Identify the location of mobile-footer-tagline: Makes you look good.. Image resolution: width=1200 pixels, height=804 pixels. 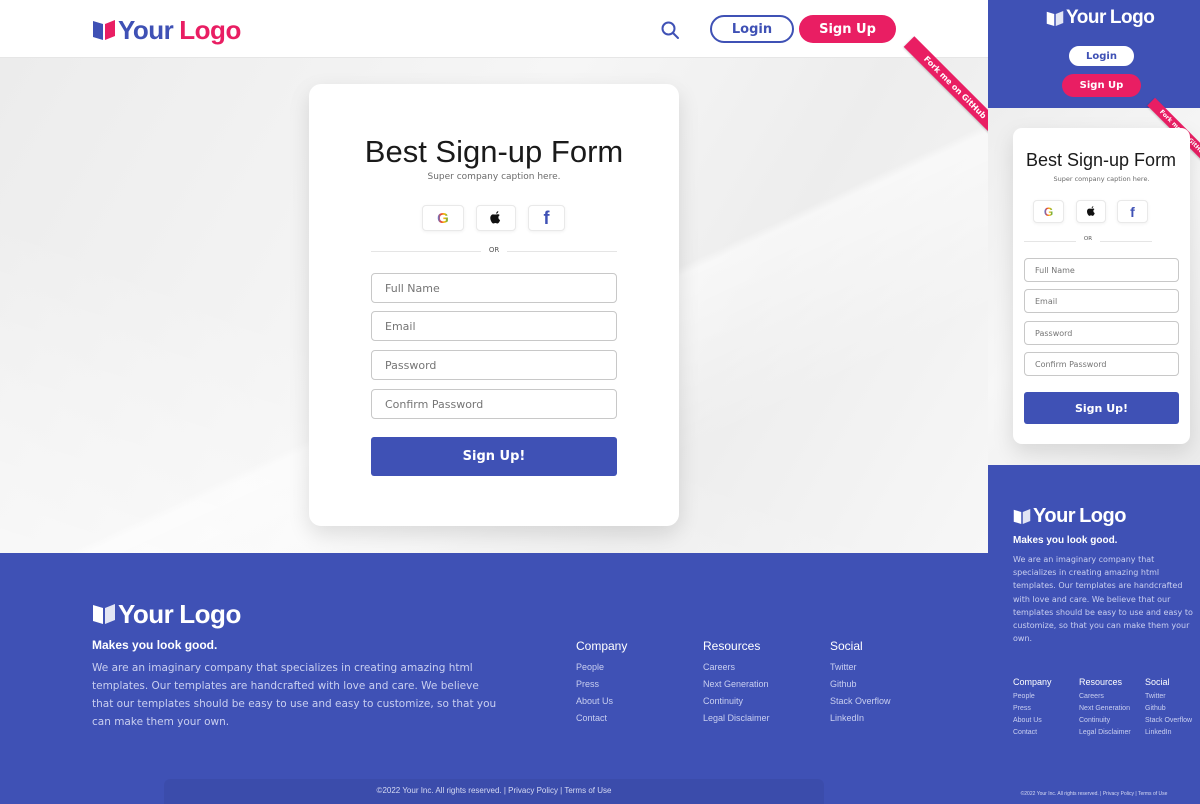
(1065, 540).